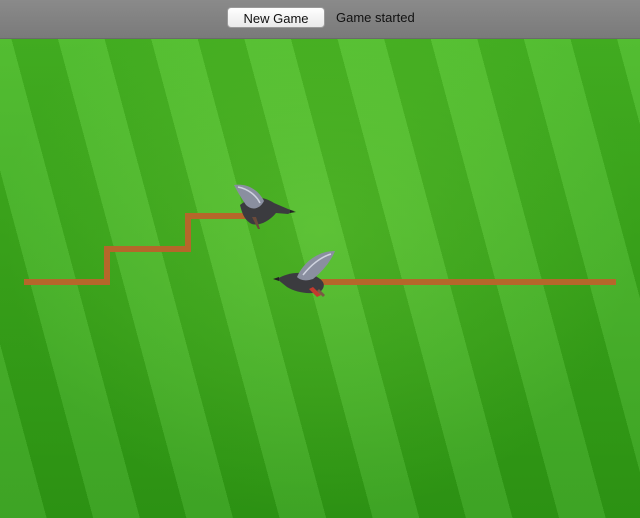 The height and width of the screenshot is (518, 640). What do you see at coordinates (276, 17) in the screenshot?
I see `new-game-button: New Game` at bounding box center [276, 17].